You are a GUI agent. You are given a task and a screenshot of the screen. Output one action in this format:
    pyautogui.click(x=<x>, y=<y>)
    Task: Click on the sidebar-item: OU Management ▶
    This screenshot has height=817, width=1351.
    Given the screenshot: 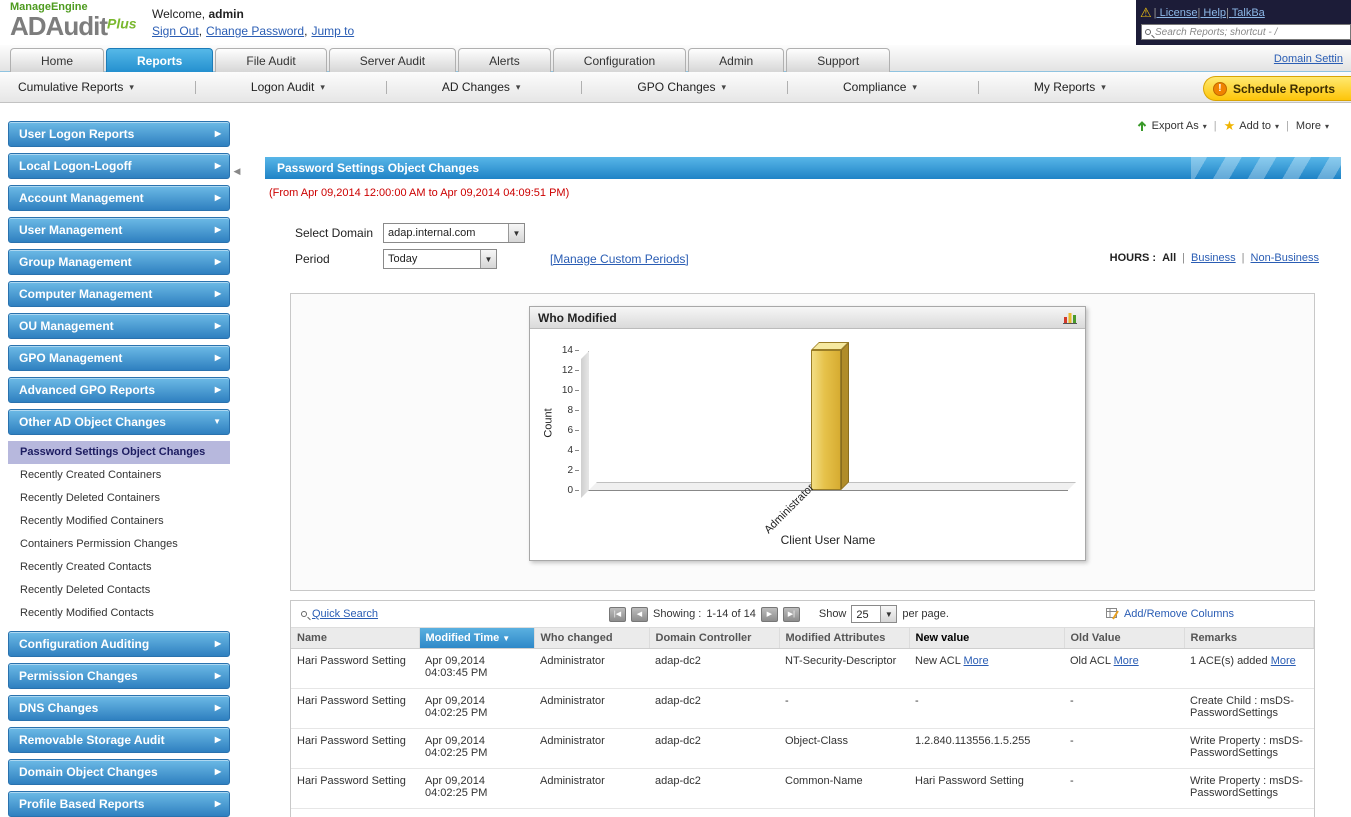 What is the action you would take?
    pyautogui.click(x=119, y=326)
    